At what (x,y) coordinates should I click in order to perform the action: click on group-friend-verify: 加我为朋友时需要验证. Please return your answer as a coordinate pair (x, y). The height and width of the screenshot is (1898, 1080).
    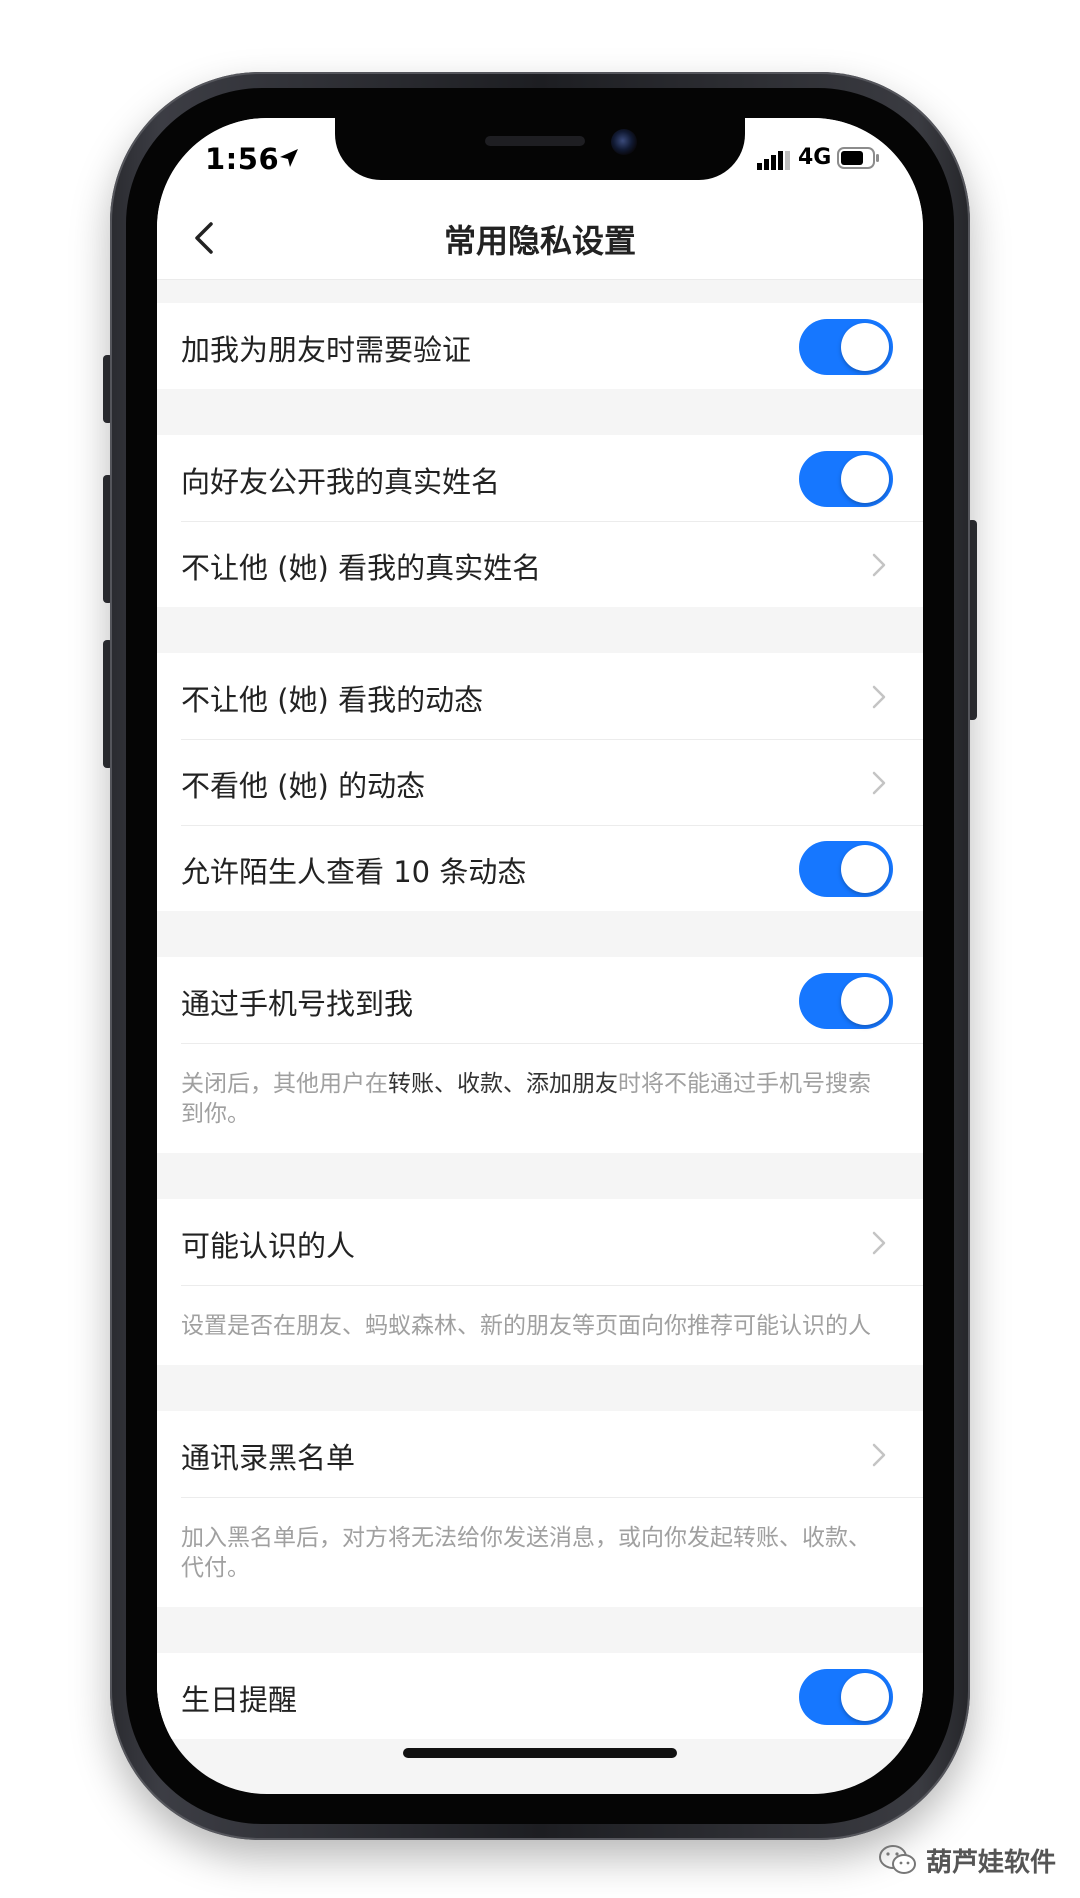
    Looking at the image, I should click on (540, 346).